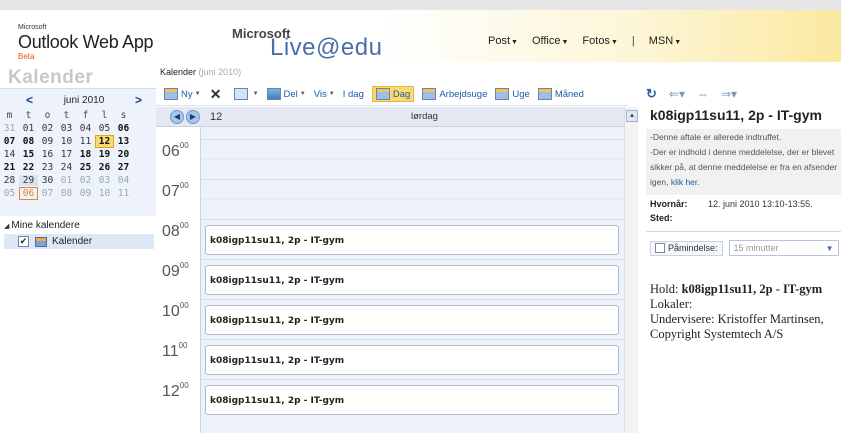  What do you see at coordinates (660, 248) in the screenshot?
I see `reminder-checkbox-box` at bounding box center [660, 248].